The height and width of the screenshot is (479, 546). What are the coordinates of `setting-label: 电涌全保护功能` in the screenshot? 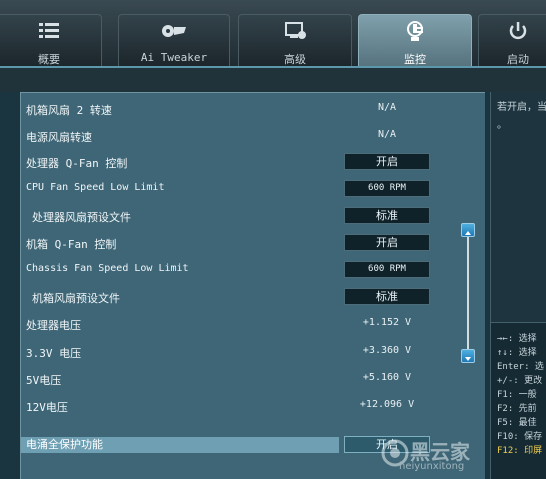 It's located at (64, 444).